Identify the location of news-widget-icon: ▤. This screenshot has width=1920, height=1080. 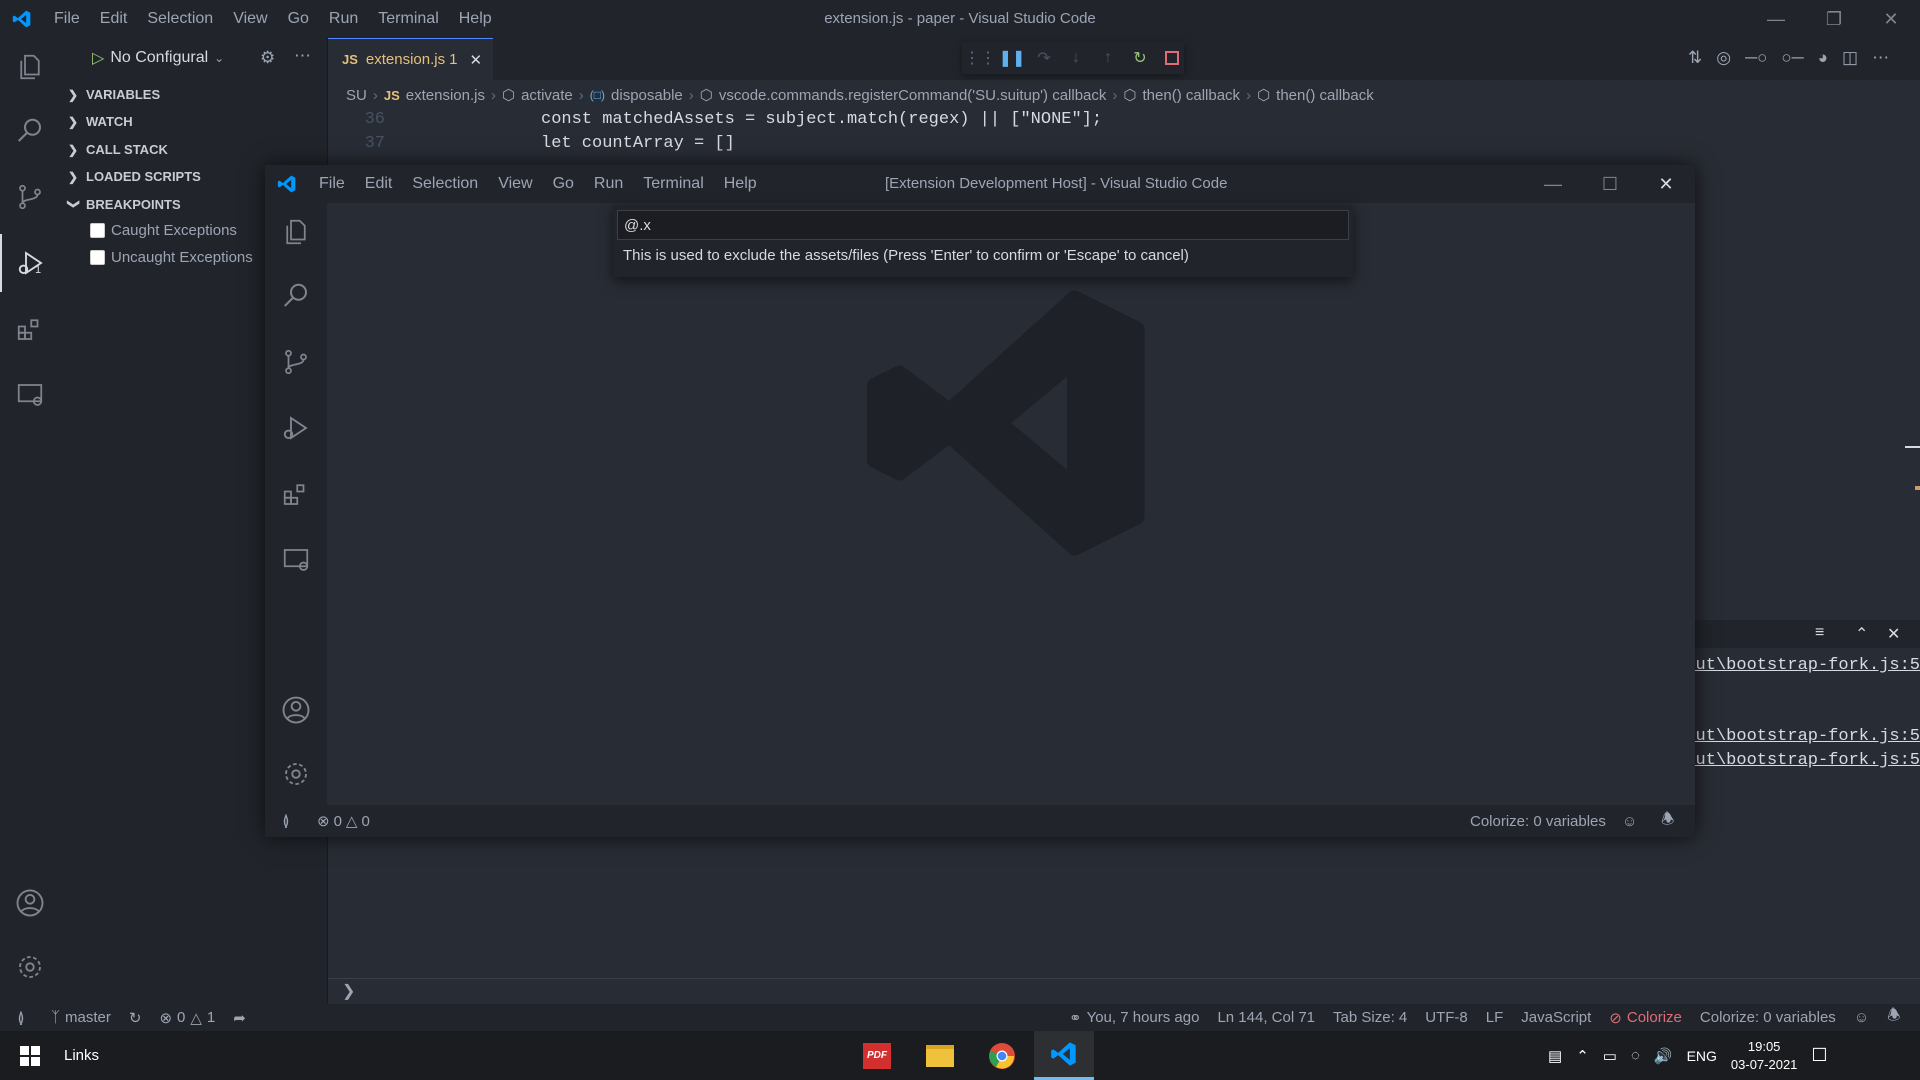
(1555, 1056).